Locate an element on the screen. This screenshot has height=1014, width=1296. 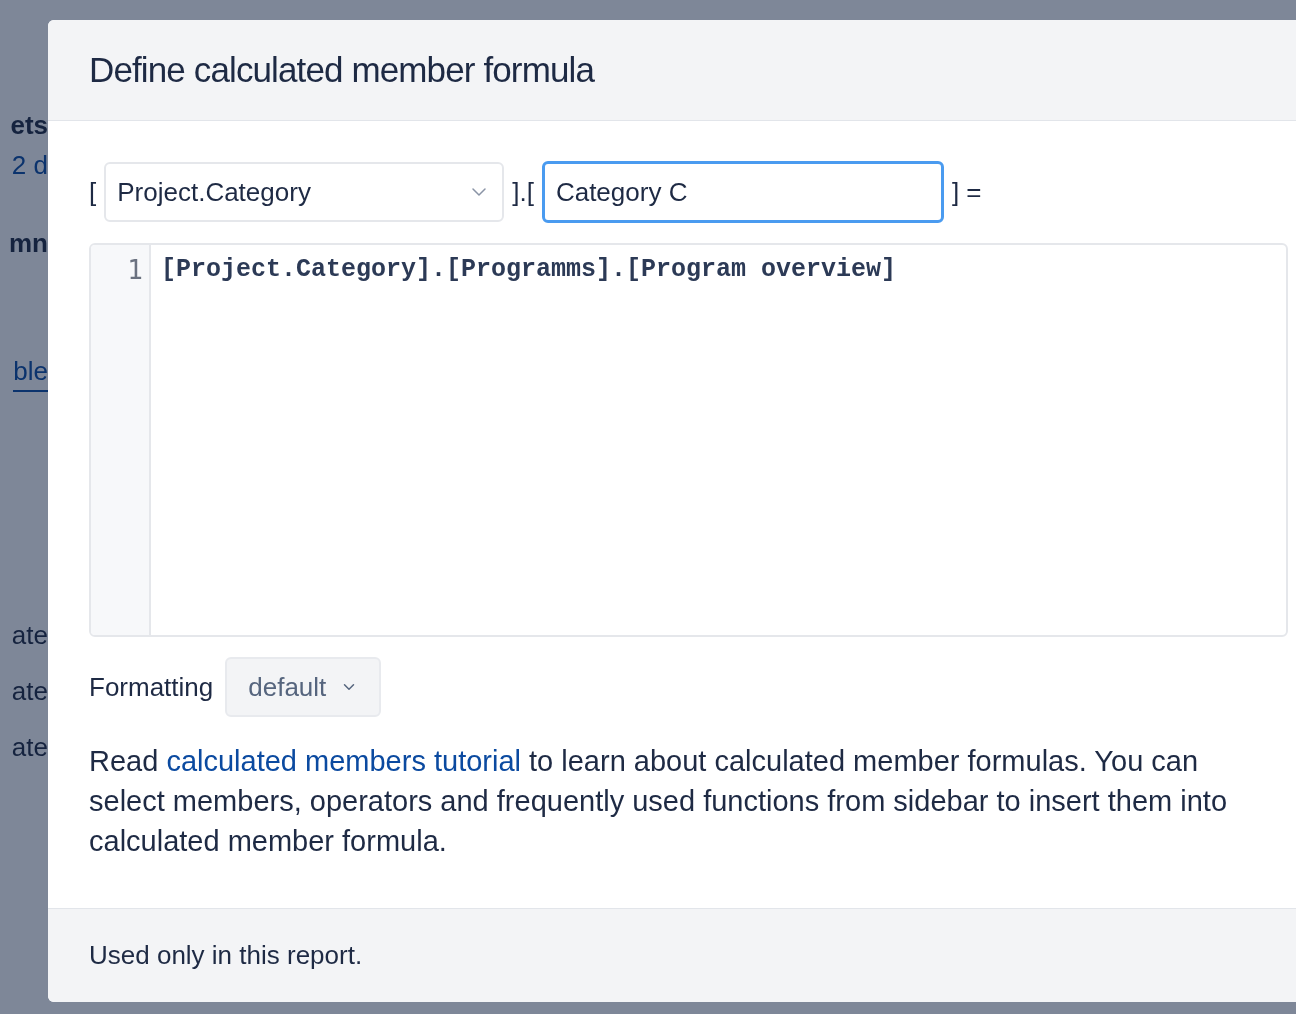
formatting-select: default is located at coordinates (303, 687).